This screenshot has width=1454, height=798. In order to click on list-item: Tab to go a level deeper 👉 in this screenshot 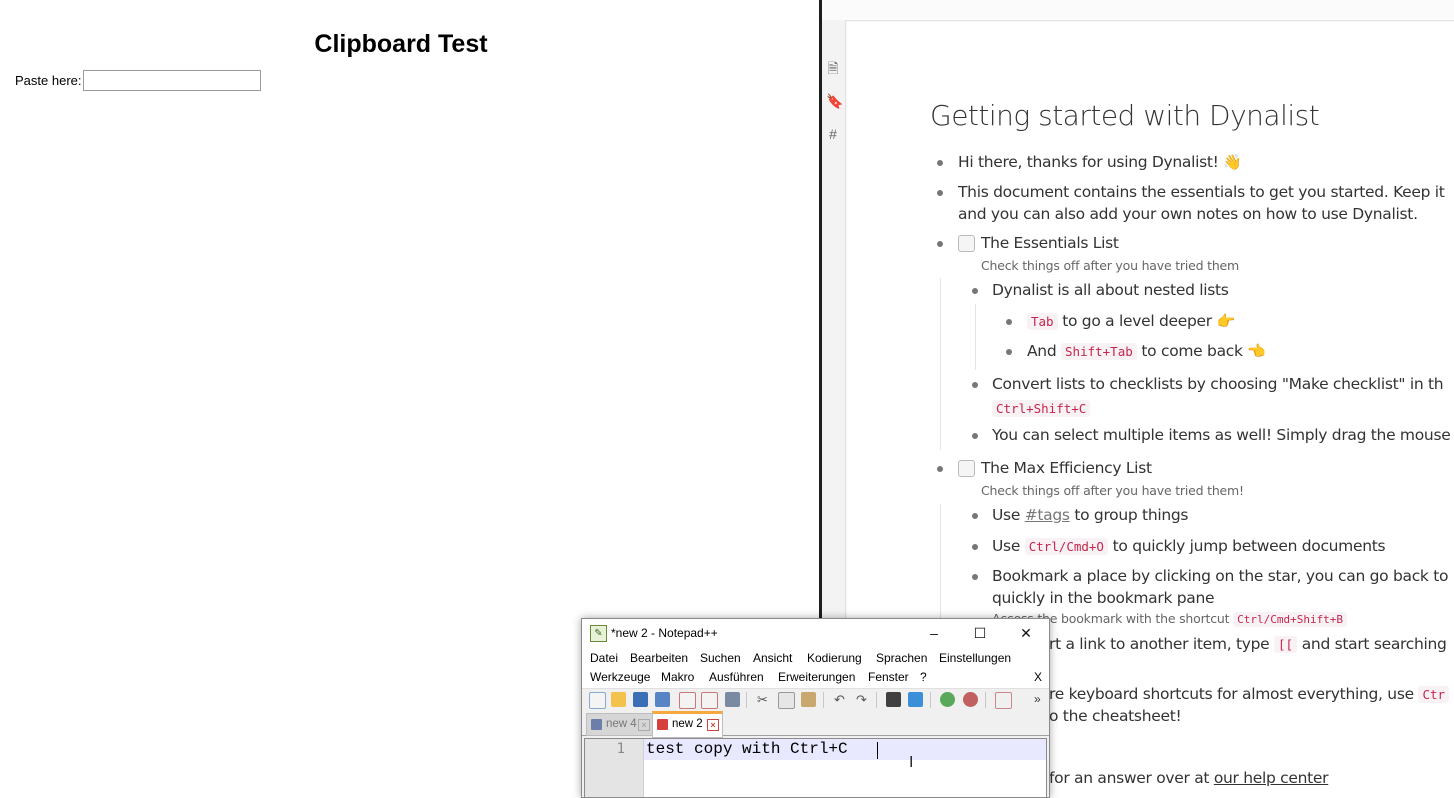, I will do `click(1131, 321)`.